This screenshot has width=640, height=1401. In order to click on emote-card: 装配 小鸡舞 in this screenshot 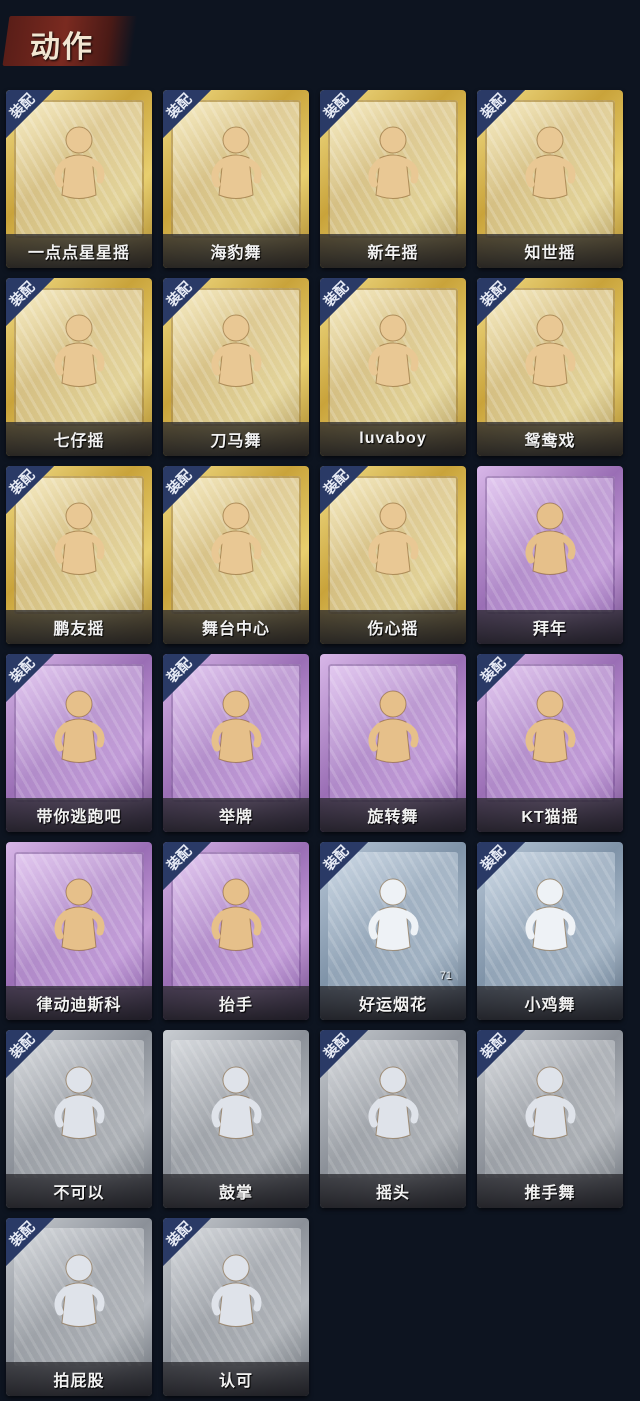, I will do `click(550, 931)`.